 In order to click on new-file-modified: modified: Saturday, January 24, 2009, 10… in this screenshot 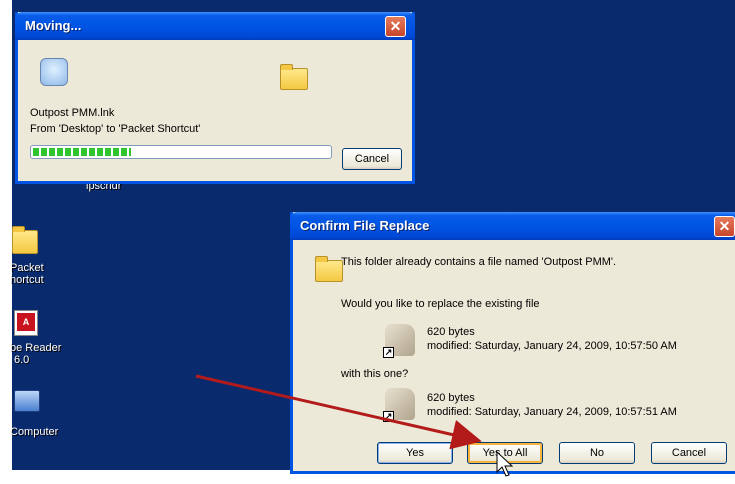, I will do `click(552, 412)`.